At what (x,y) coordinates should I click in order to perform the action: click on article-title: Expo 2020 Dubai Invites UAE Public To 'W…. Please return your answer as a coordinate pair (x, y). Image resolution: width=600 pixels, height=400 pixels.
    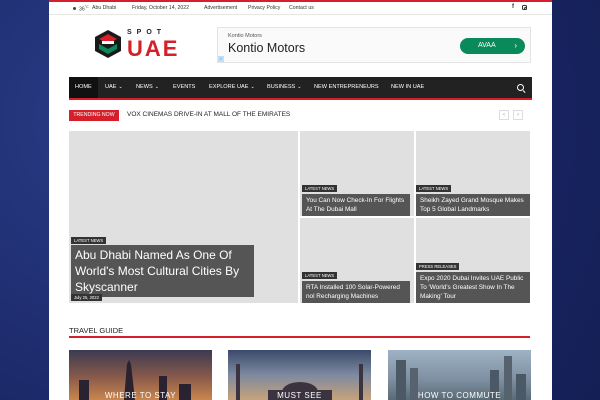
    Looking at the image, I should click on (473, 287).